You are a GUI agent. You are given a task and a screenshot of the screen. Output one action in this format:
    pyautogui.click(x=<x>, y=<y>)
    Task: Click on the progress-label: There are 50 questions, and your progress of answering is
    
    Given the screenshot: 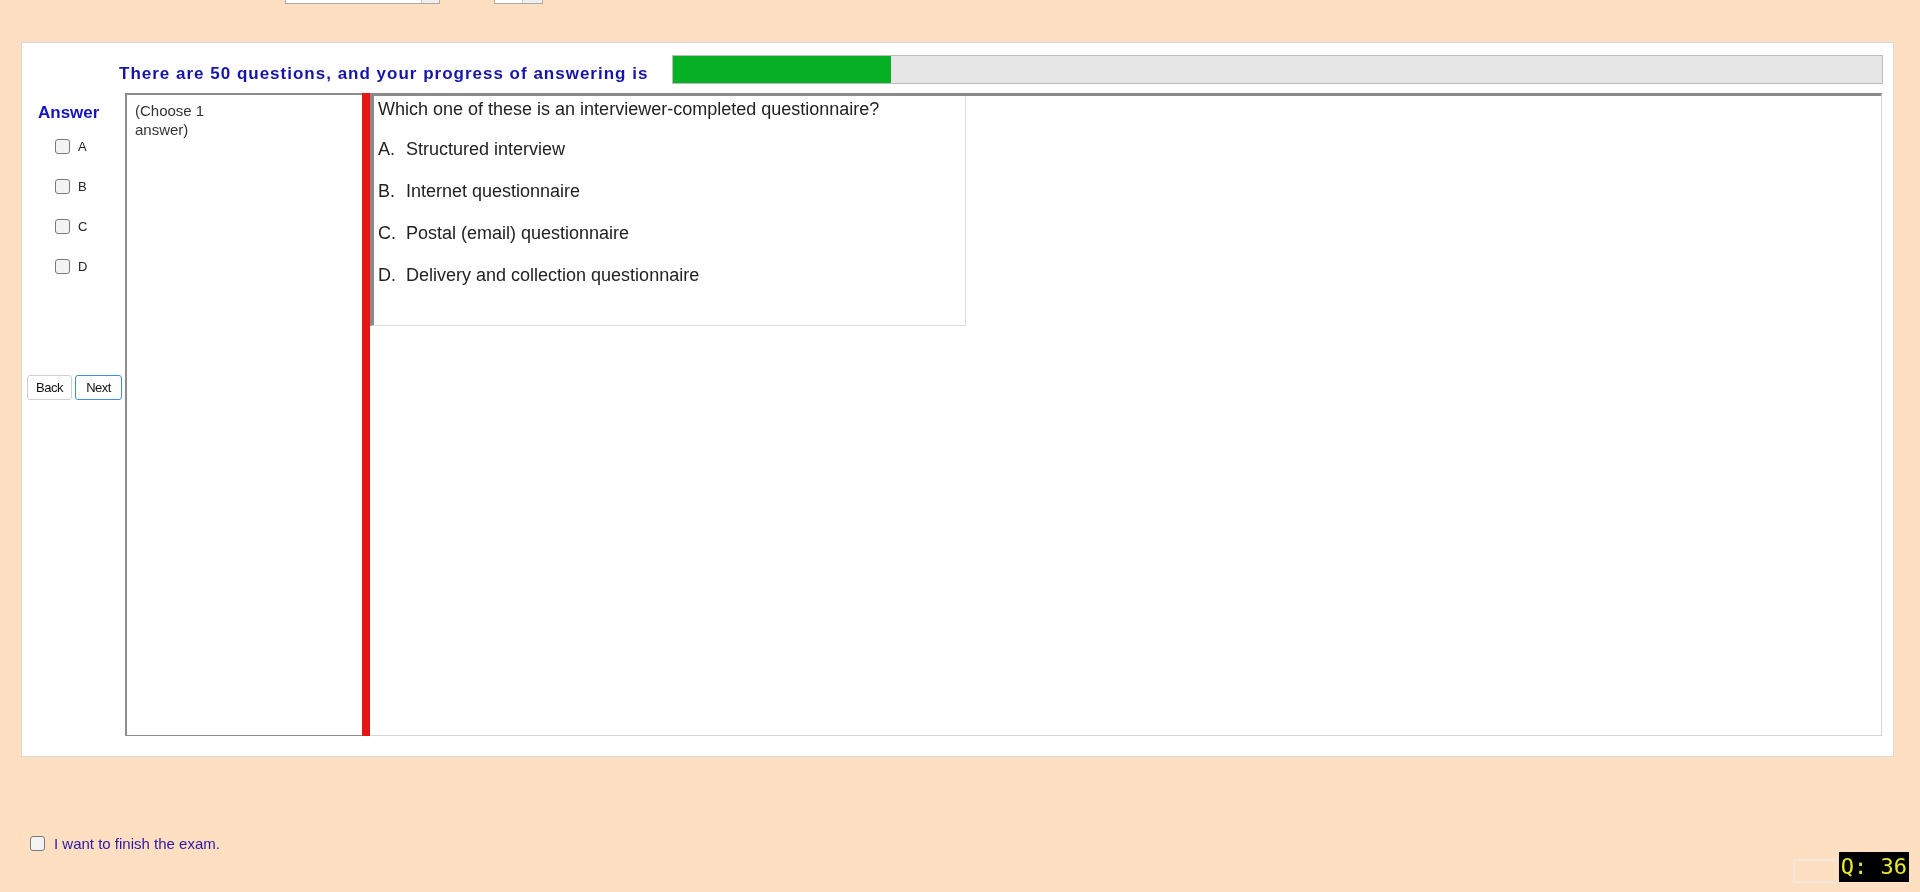 What is the action you would take?
    pyautogui.click(x=384, y=74)
    